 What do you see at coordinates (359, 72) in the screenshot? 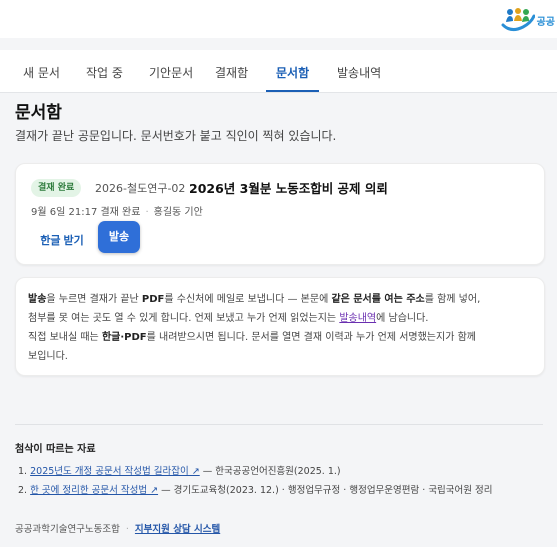
I see `tab-send-history: 발송내역` at bounding box center [359, 72].